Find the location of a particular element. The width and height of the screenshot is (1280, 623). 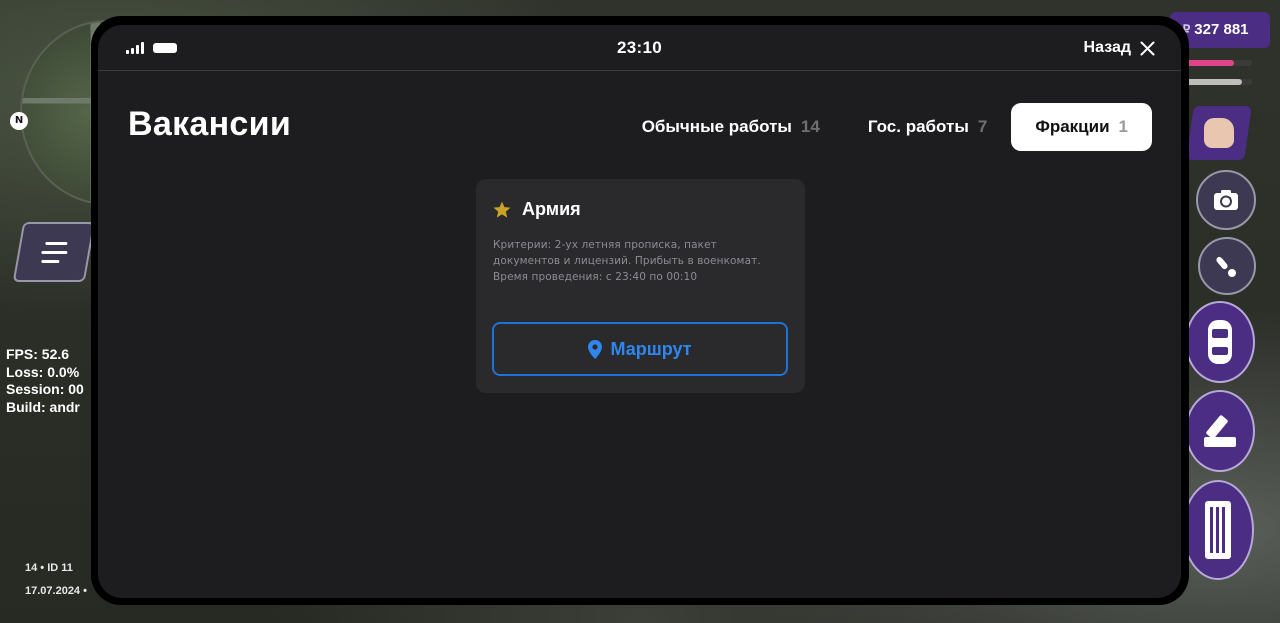

tab-count: 7 is located at coordinates (982, 126).